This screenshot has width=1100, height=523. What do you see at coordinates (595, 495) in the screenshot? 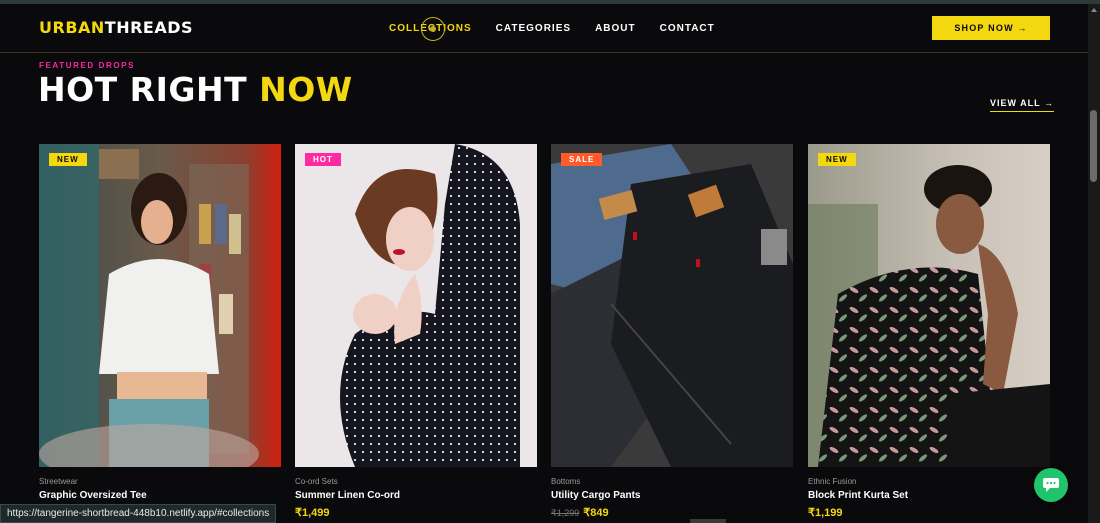
I see `product-name: Utility Cargo Pants` at bounding box center [595, 495].